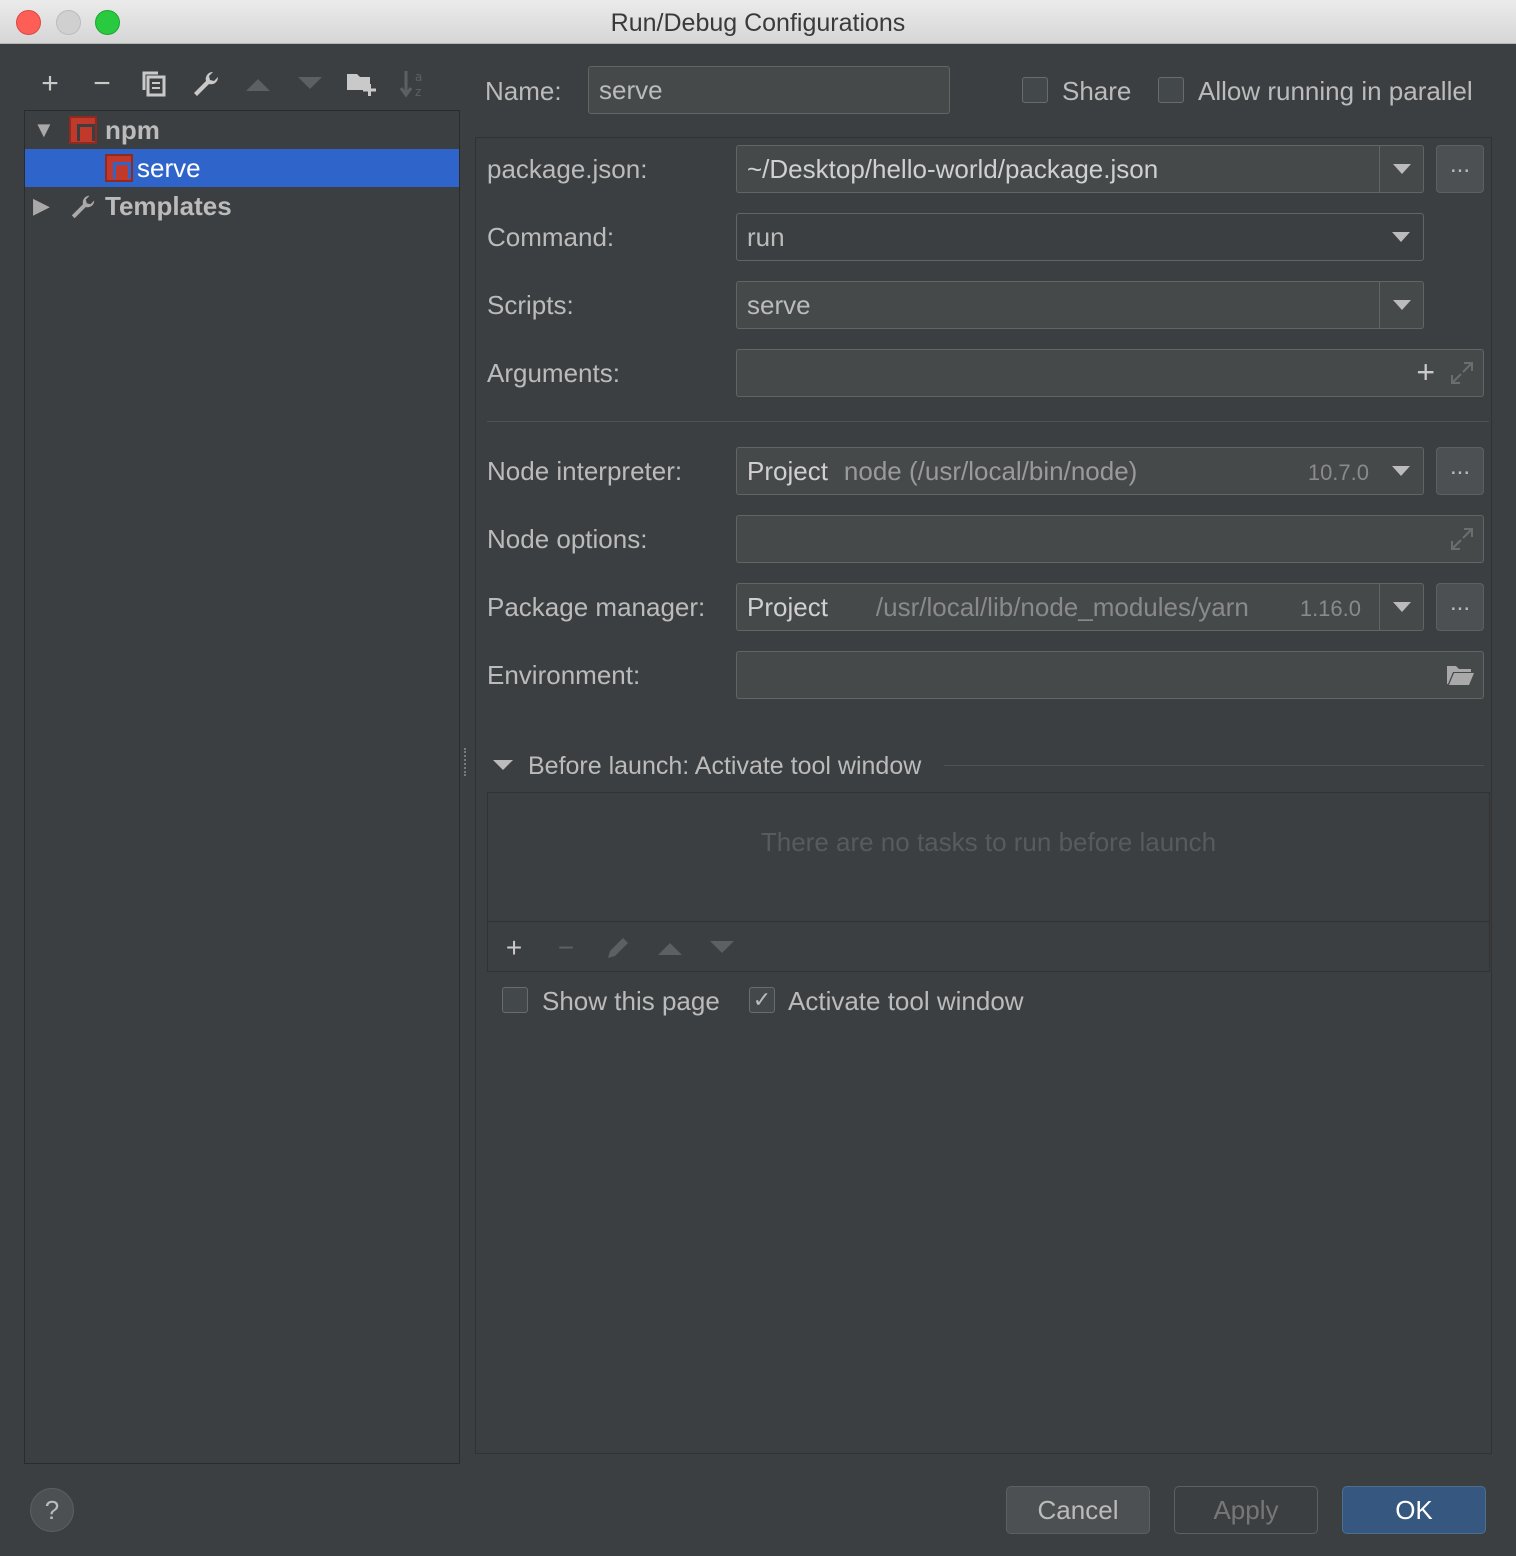  Describe the element at coordinates (1110, 539) in the screenshot. I see `node-options-field` at that location.